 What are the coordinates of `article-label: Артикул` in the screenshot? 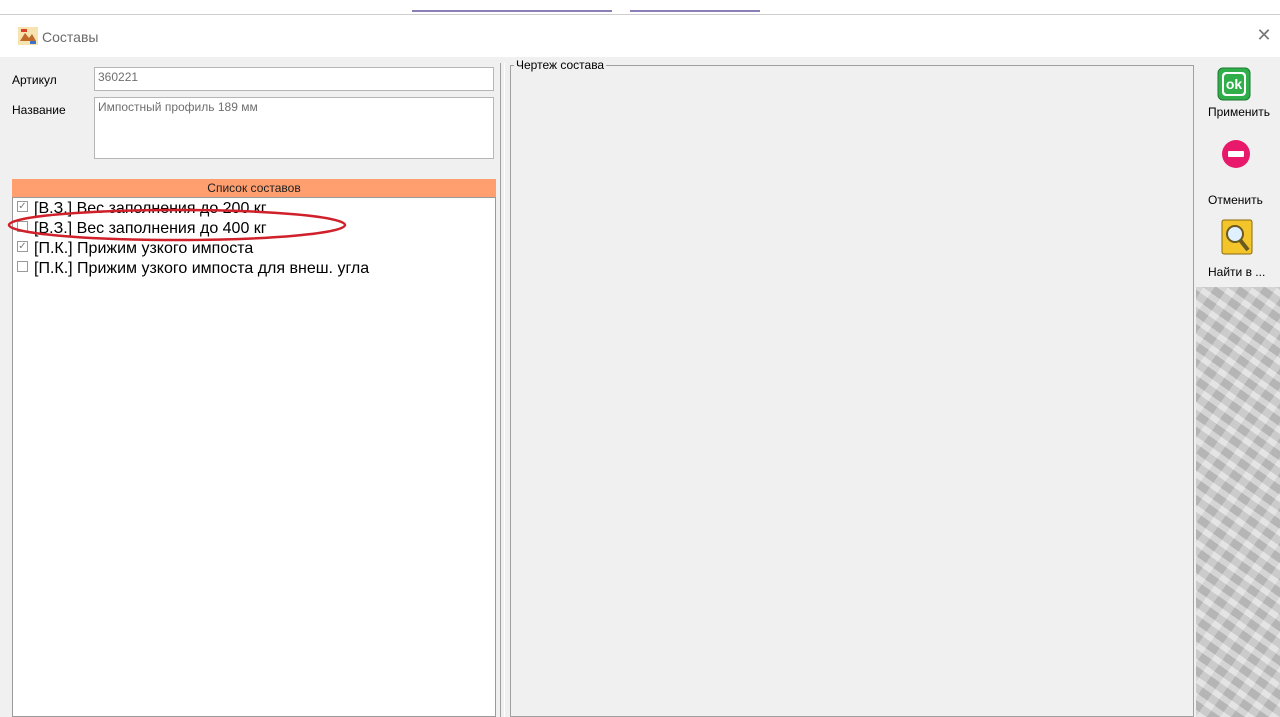 It's located at (34, 80).